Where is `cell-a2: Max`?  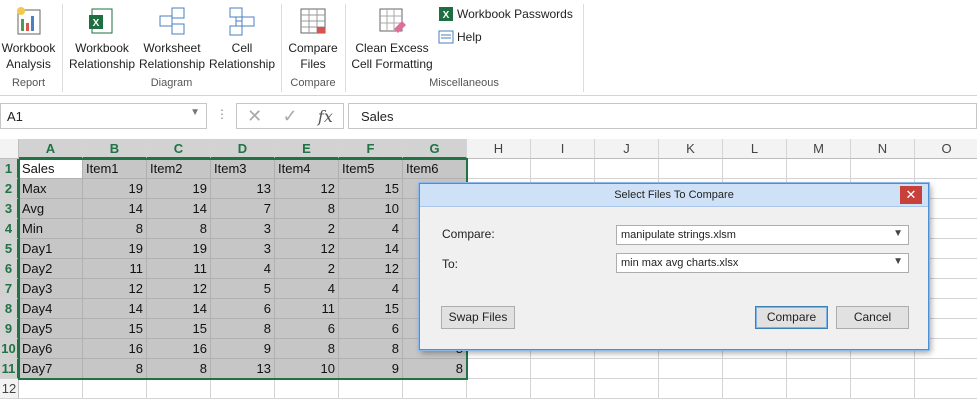 cell-a2: Max is located at coordinates (51, 189).